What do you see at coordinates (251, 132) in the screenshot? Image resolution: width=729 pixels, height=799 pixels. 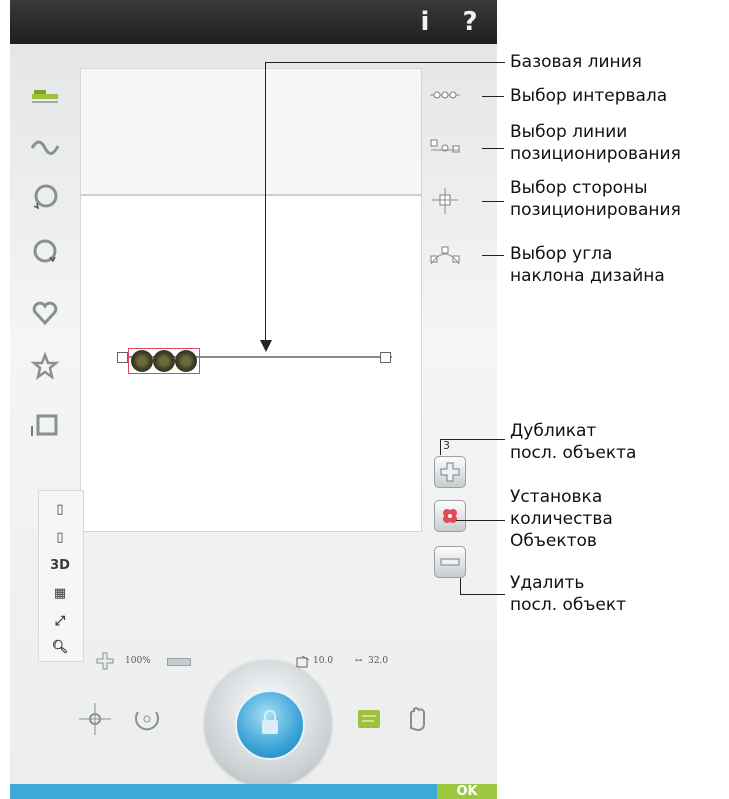 I see `hoop-upper-area` at bounding box center [251, 132].